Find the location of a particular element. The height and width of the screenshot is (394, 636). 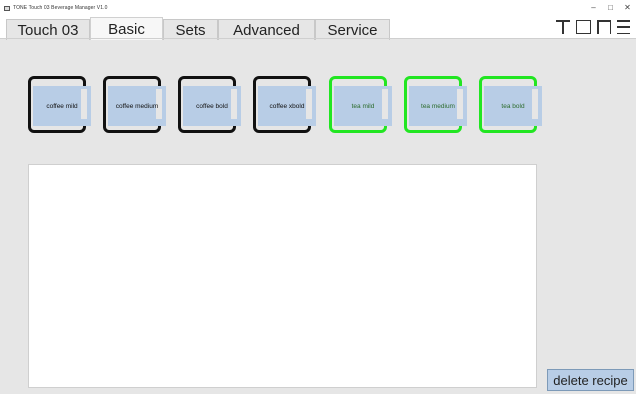

tab-service: Service is located at coordinates (352, 29).